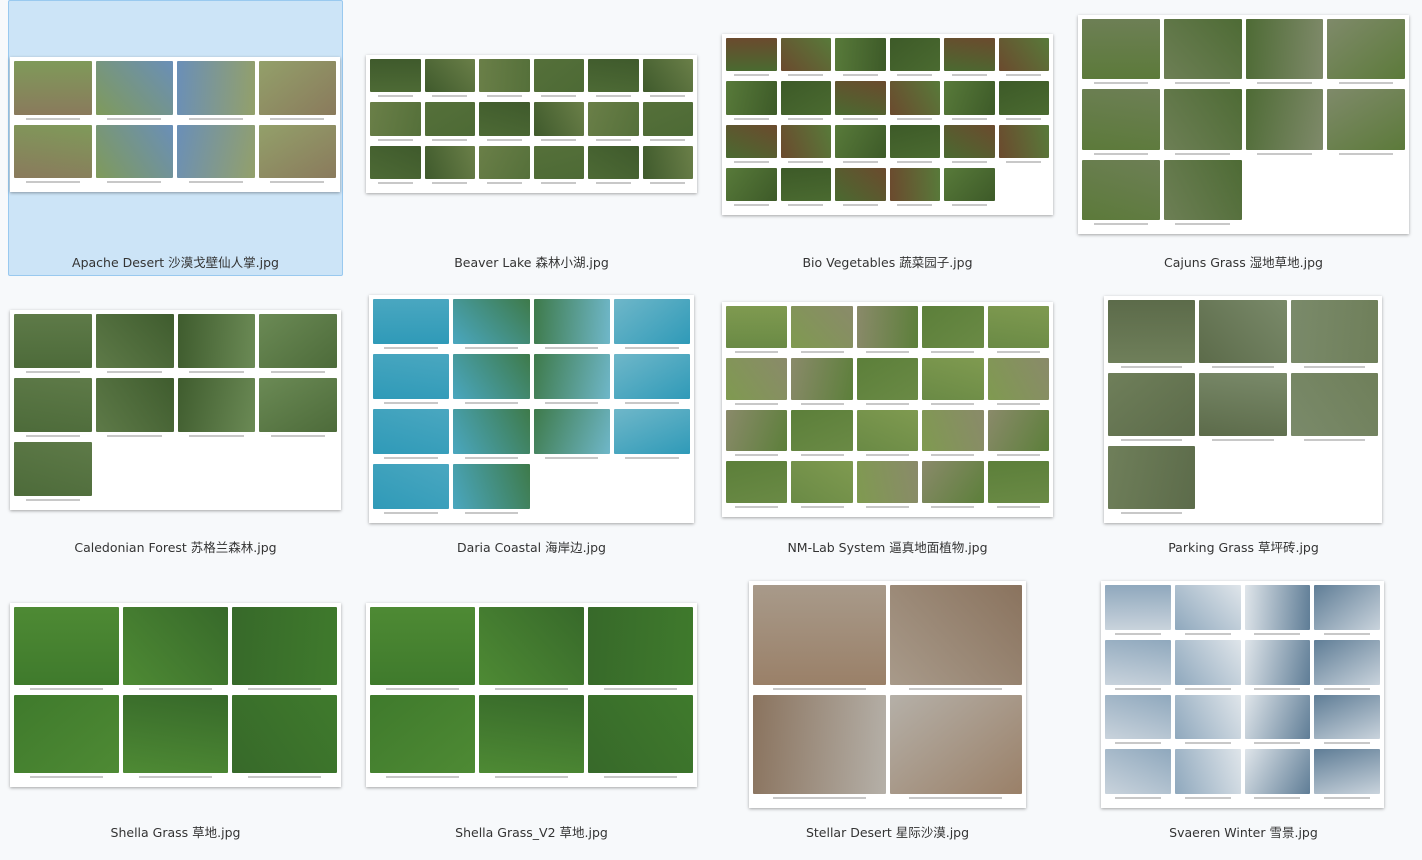  What do you see at coordinates (887, 546) in the screenshot?
I see `file-name: NM-Lab System 逼真地面植物.jpg` at bounding box center [887, 546].